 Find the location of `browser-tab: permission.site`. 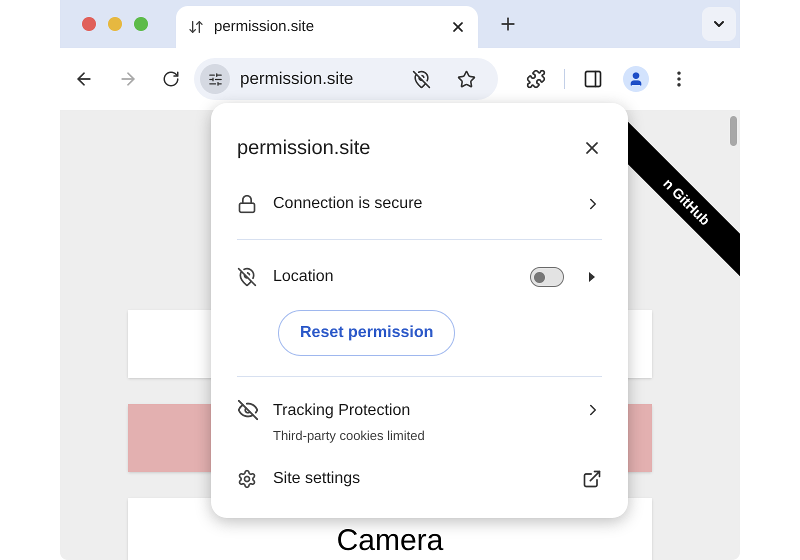

browser-tab: permission.site is located at coordinates (327, 27).